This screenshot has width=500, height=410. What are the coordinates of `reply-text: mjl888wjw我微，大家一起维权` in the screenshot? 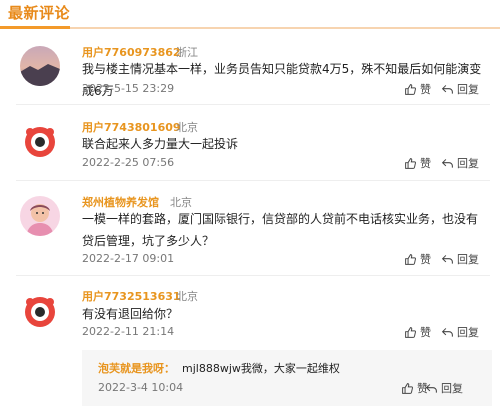 It's located at (261, 368).